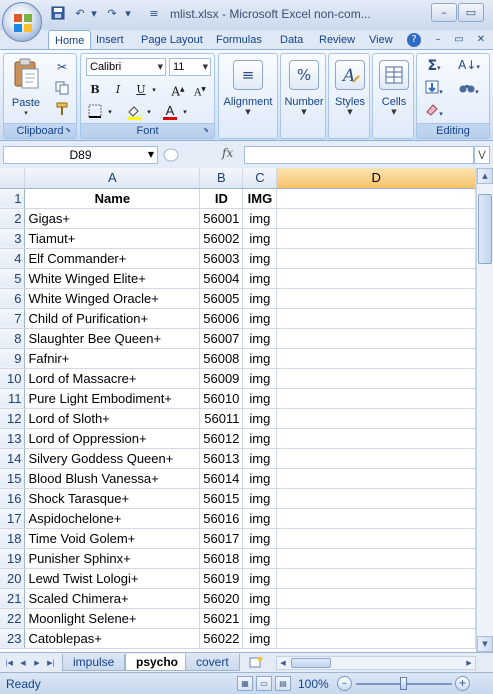 Image resolution: width=493 pixels, height=694 pixels. I want to click on cell: 56016, so click(221, 518).